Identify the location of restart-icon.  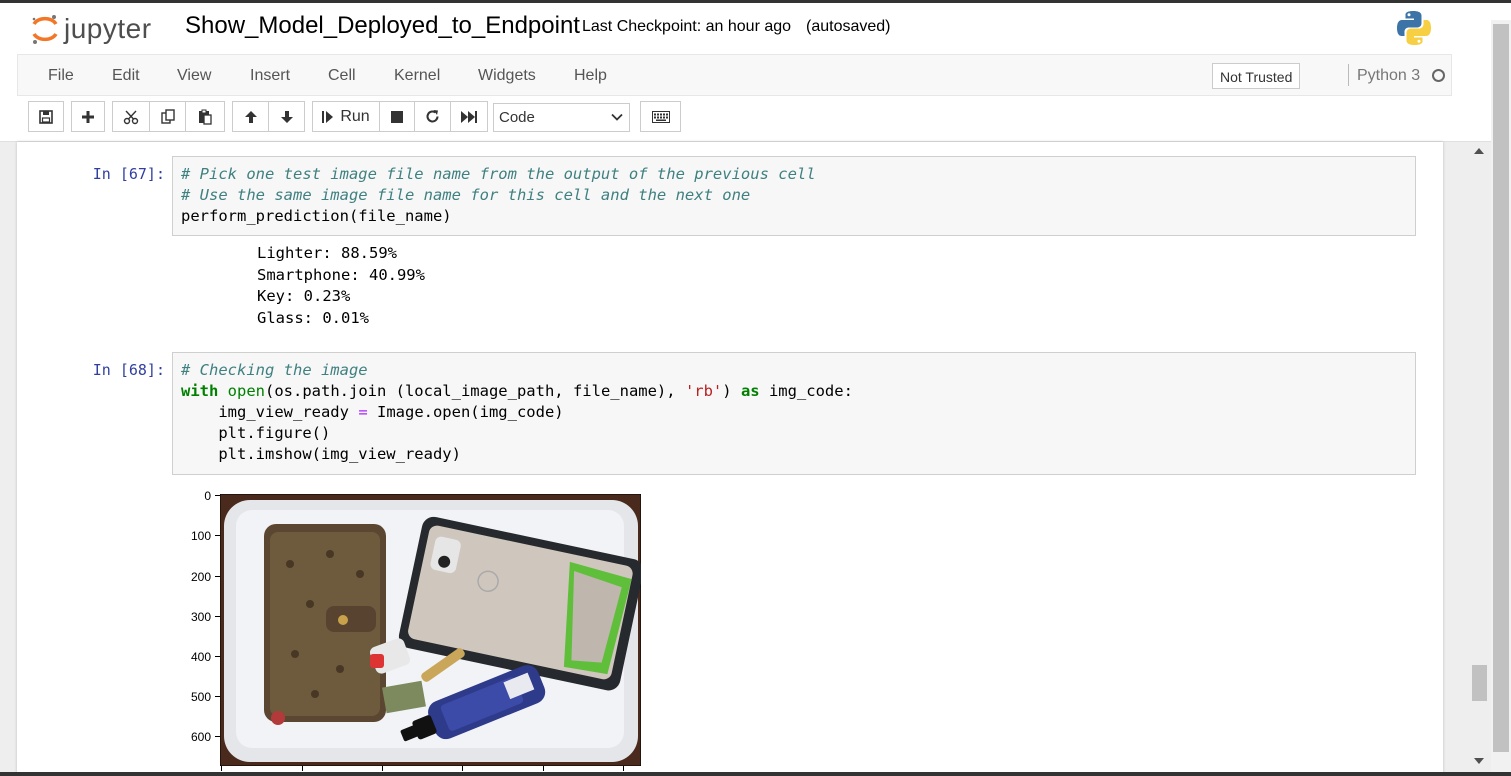
(432, 116).